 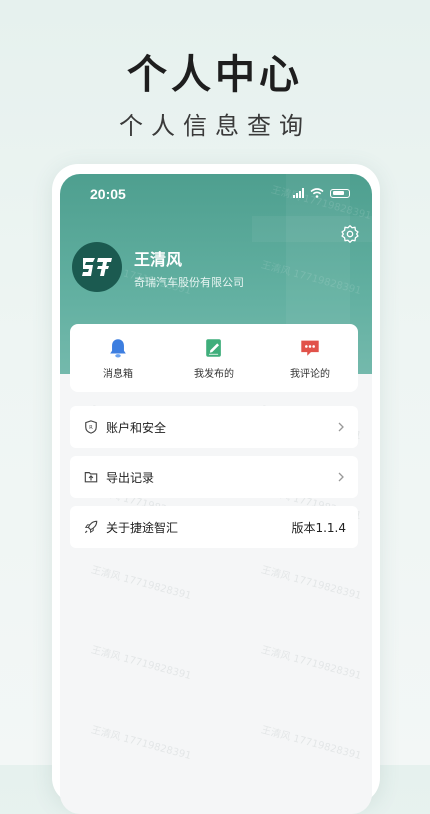 What do you see at coordinates (216, 194) in the screenshot?
I see `status-bar: 20:05` at bounding box center [216, 194].